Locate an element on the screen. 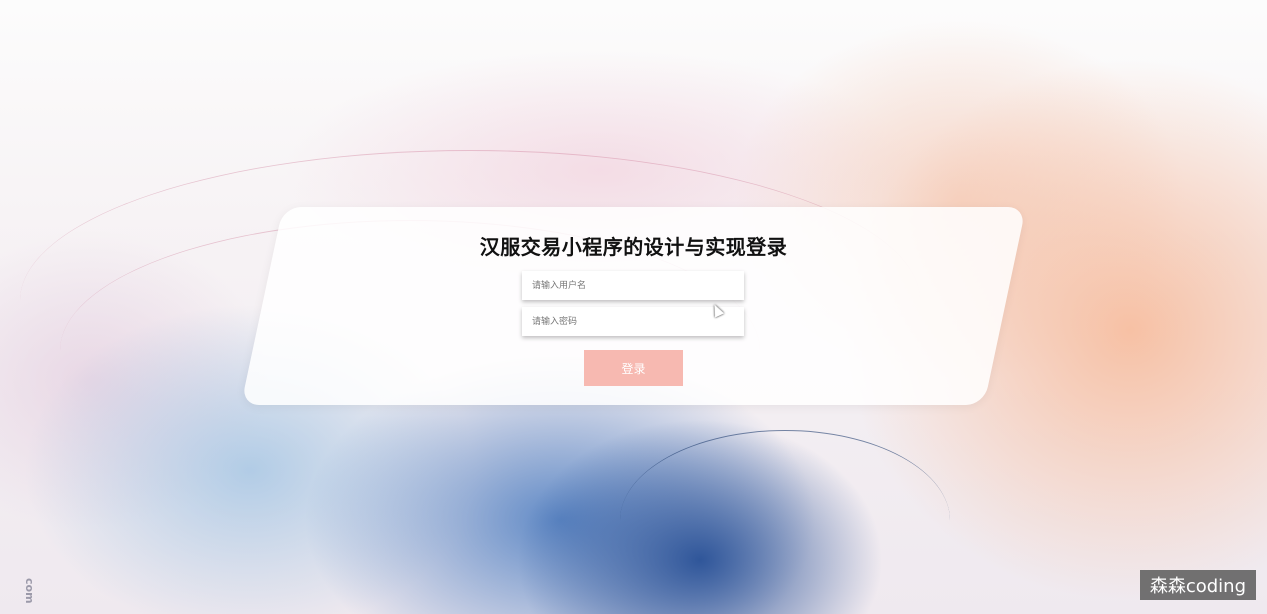 The width and height of the screenshot is (1267, 614). side-watermark-text: com is located at coordinates (29, 591).